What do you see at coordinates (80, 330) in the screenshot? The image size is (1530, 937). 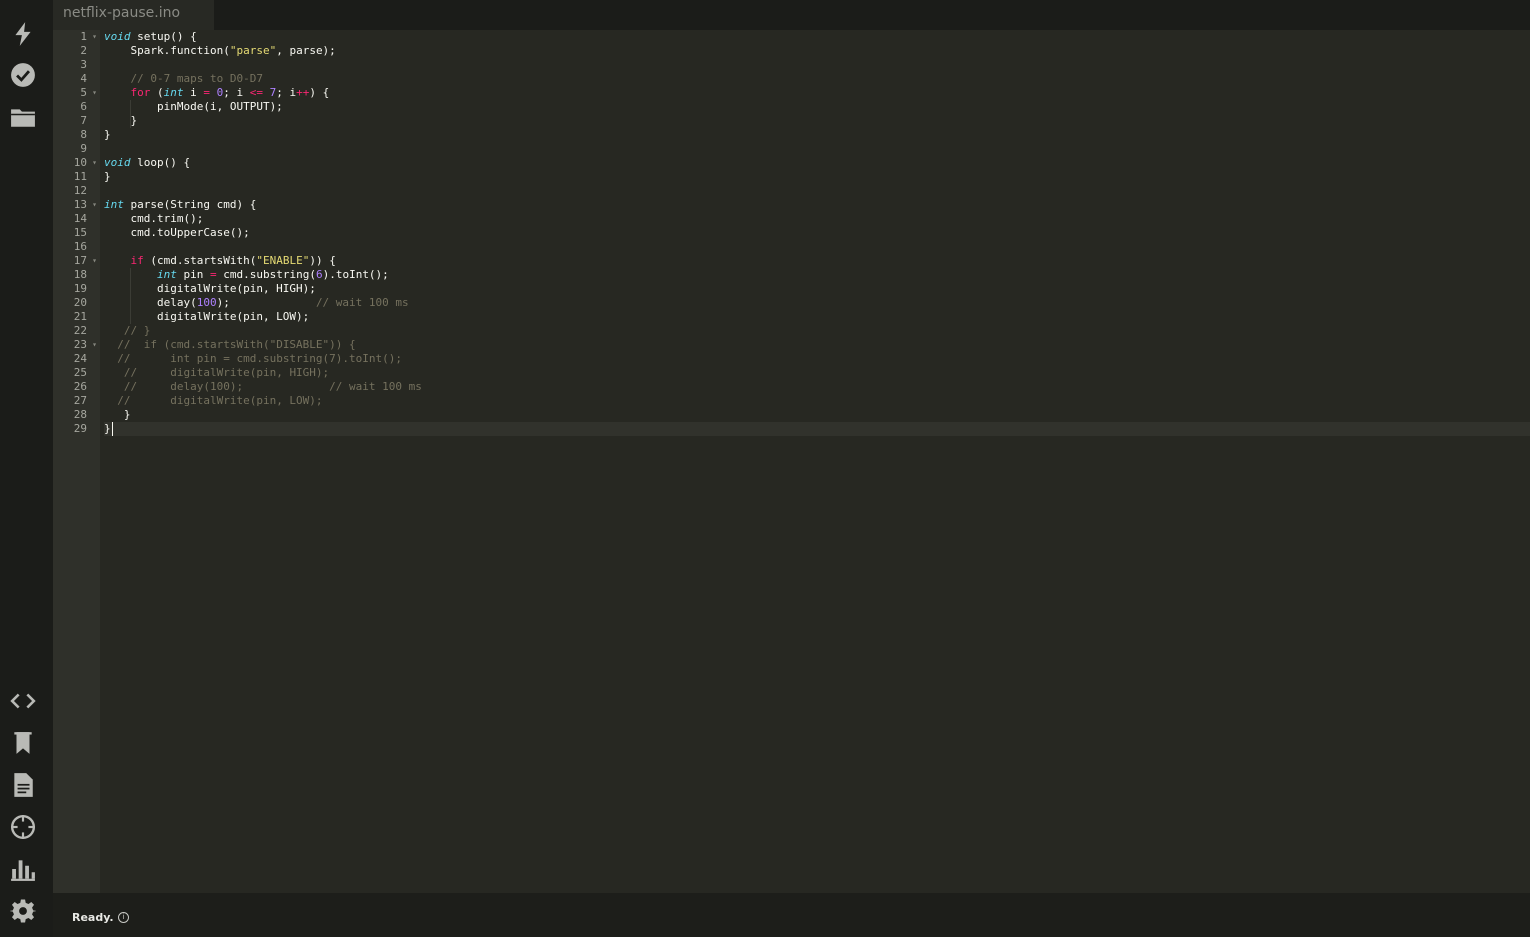 I see `line-number-text: 22` at bounding box center [80, 330].